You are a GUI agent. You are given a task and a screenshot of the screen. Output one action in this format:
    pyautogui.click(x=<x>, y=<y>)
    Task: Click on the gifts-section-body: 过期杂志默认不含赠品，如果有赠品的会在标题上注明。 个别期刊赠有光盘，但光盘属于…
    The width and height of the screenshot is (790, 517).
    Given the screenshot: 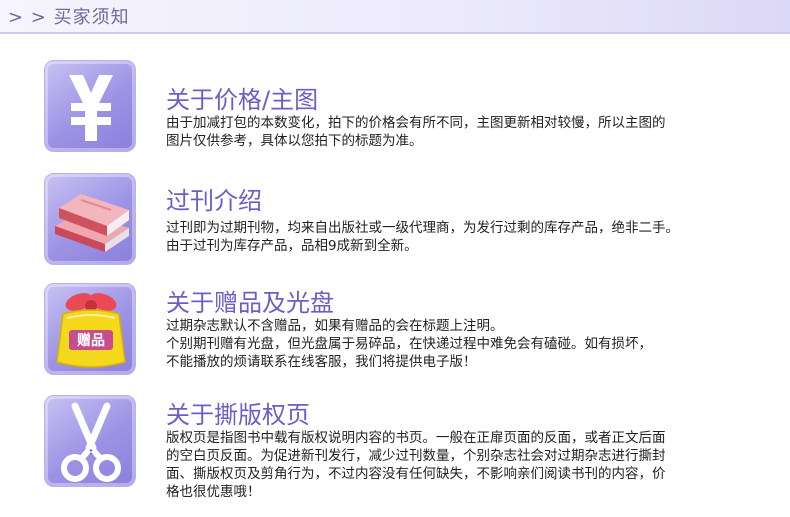 What is the action you would take?
    pyautogui.click(x=456, y=344)
    